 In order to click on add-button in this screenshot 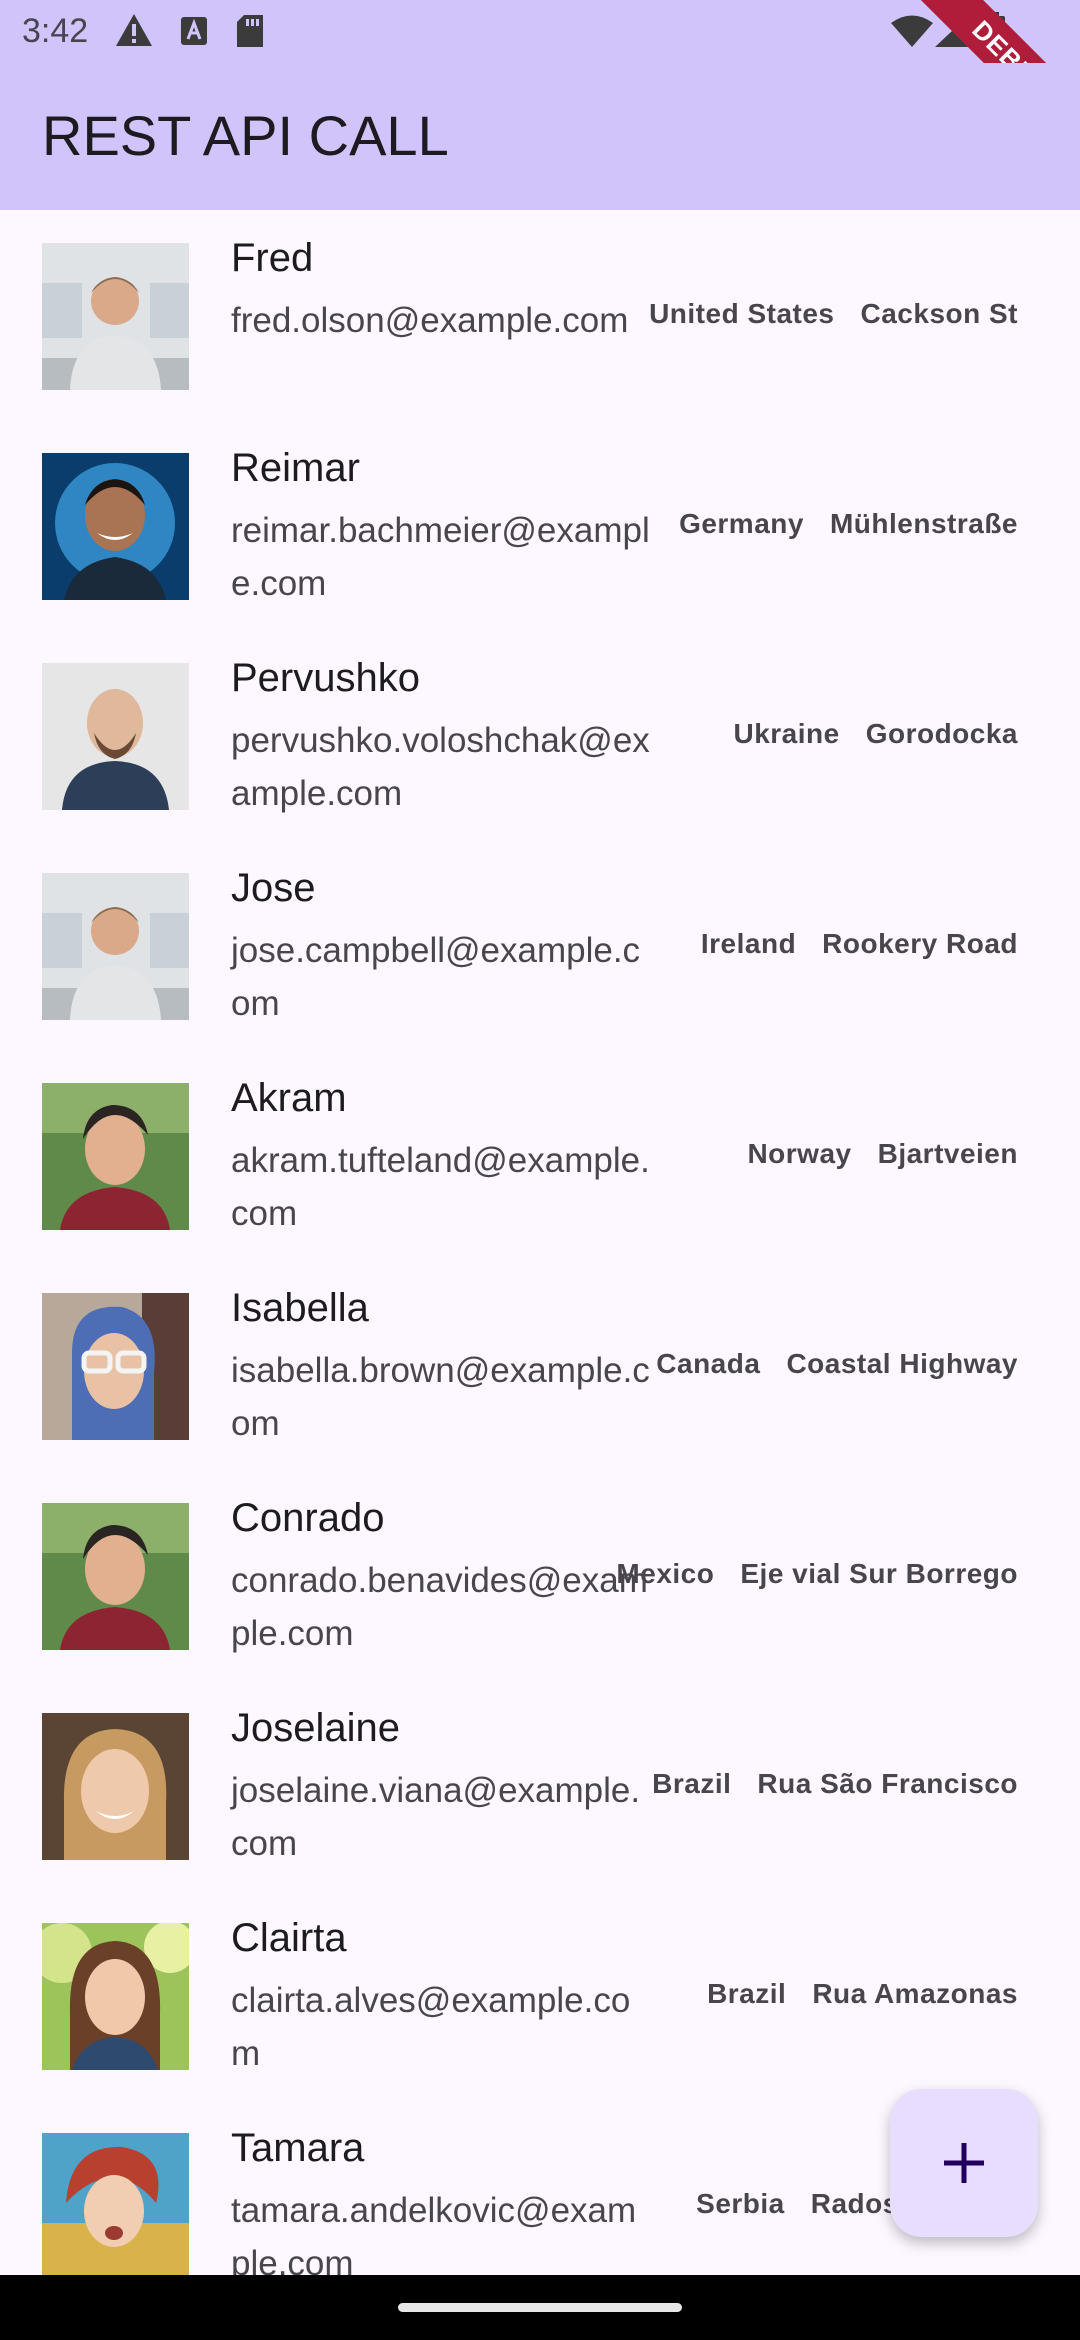, I will do `click(964, 2163)`.